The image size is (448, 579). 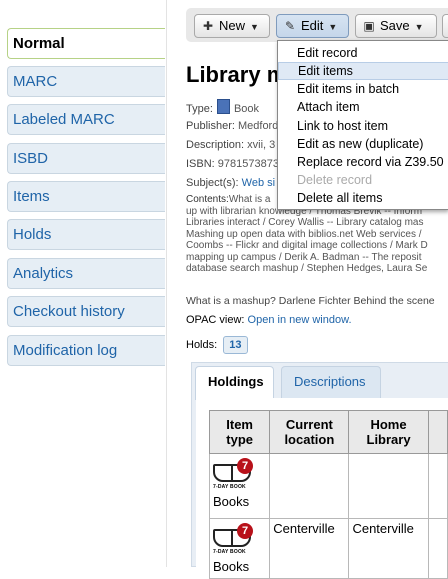 What do you see at coordinates (86, 196) in the screenshot?
I see `sidebar-item-items: Items` at bounding box center [86, 196].